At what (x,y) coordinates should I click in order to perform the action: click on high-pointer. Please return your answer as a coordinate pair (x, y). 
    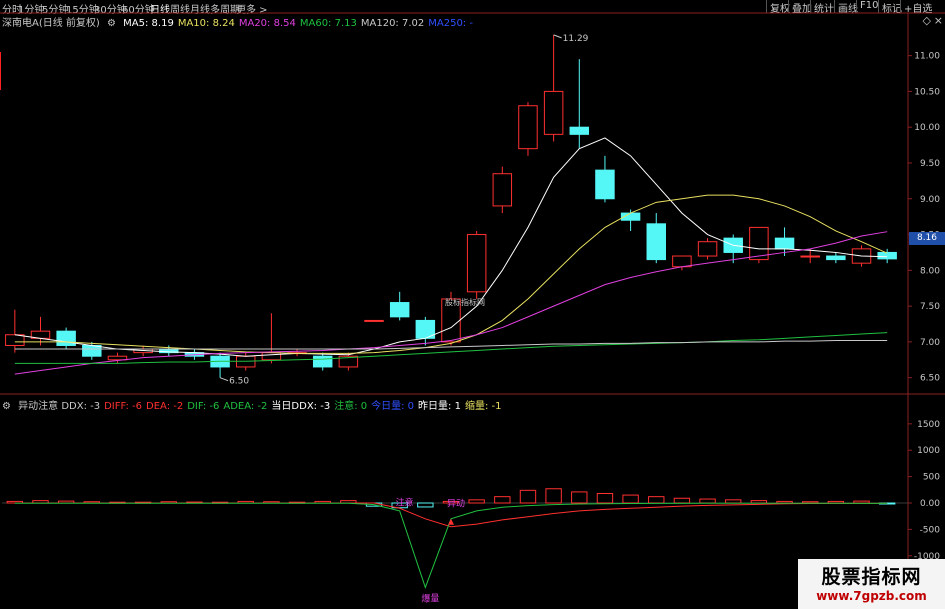
    Looking at the image, I should click on (557, 36).